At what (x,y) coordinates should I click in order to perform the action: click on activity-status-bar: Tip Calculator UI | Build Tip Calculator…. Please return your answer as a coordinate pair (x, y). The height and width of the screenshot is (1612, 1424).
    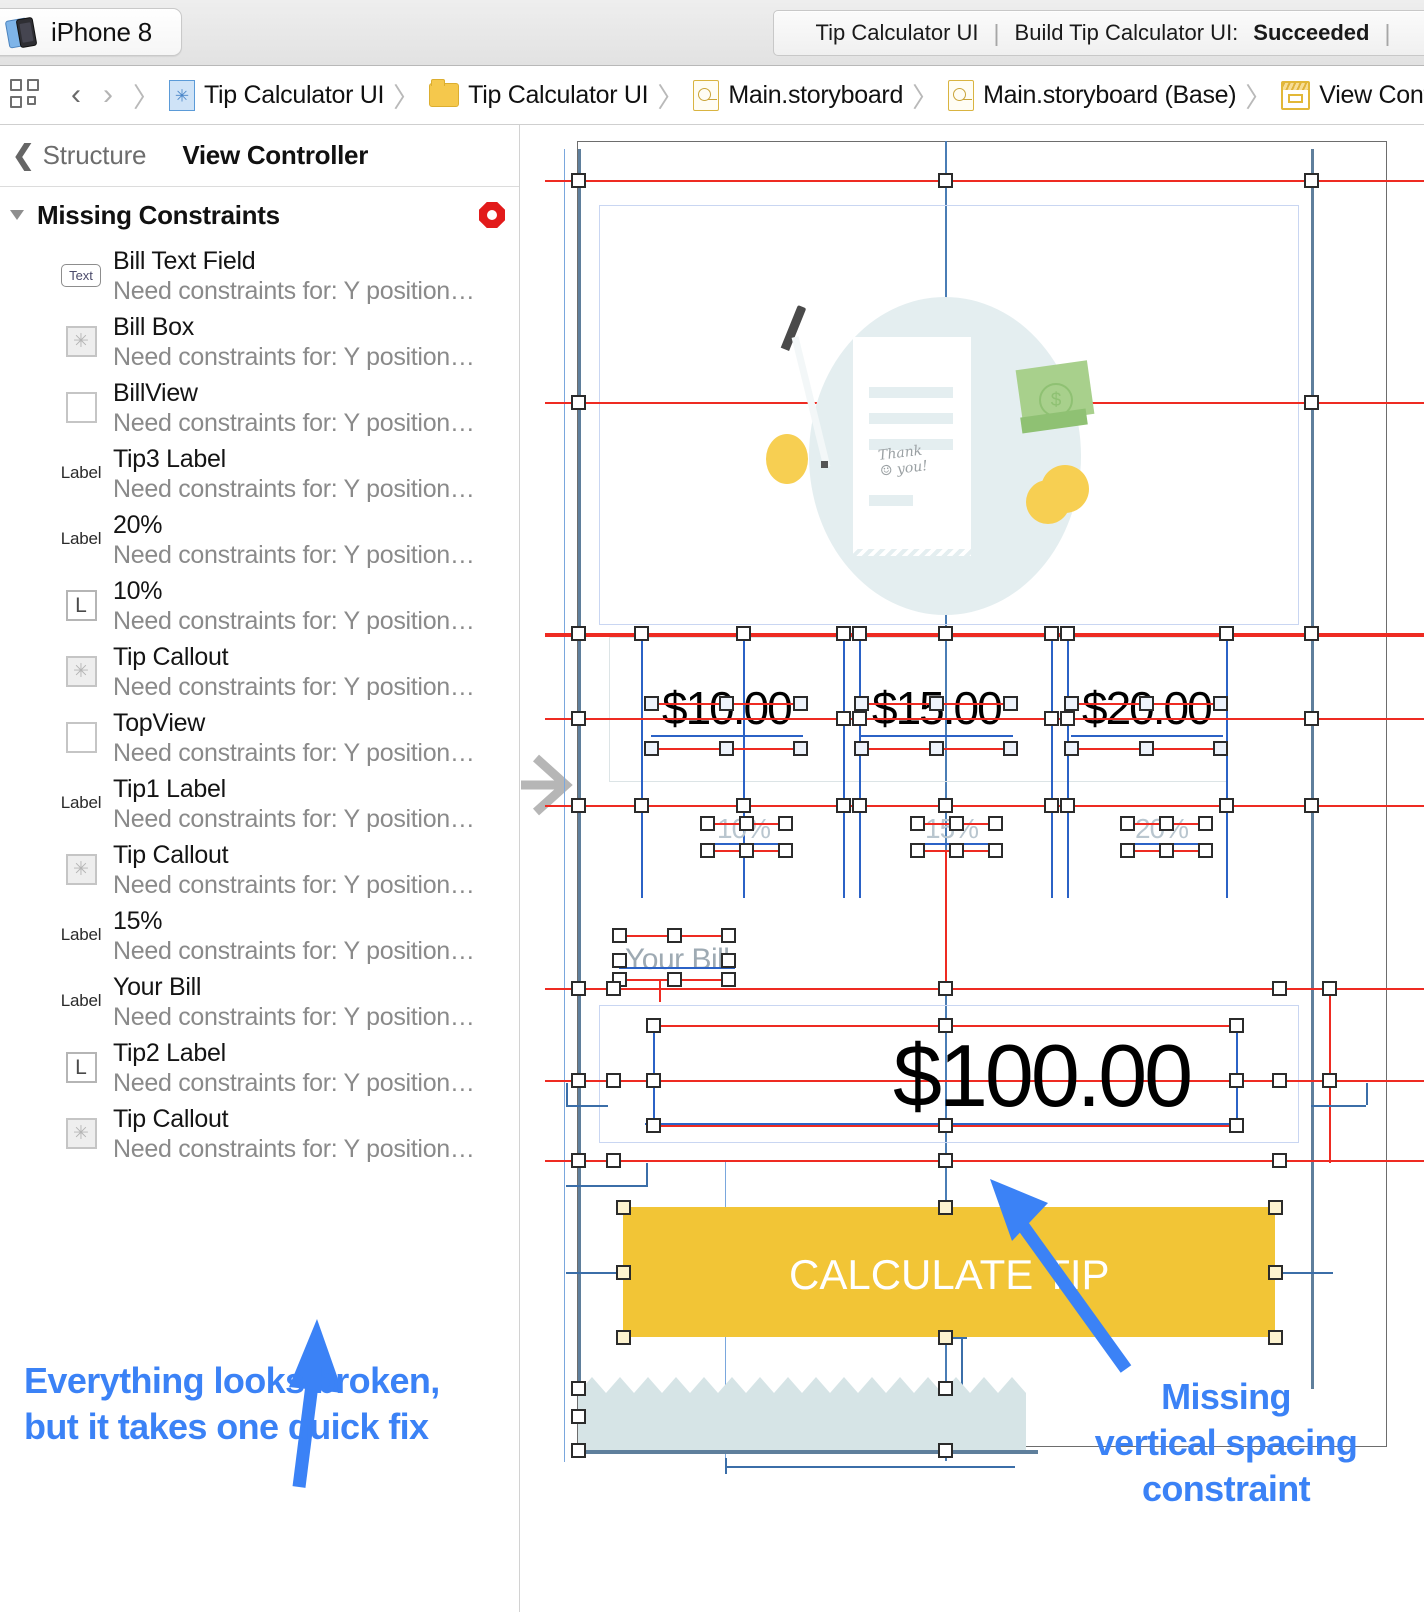
    Looking at the image, I should click on (1098, 33).